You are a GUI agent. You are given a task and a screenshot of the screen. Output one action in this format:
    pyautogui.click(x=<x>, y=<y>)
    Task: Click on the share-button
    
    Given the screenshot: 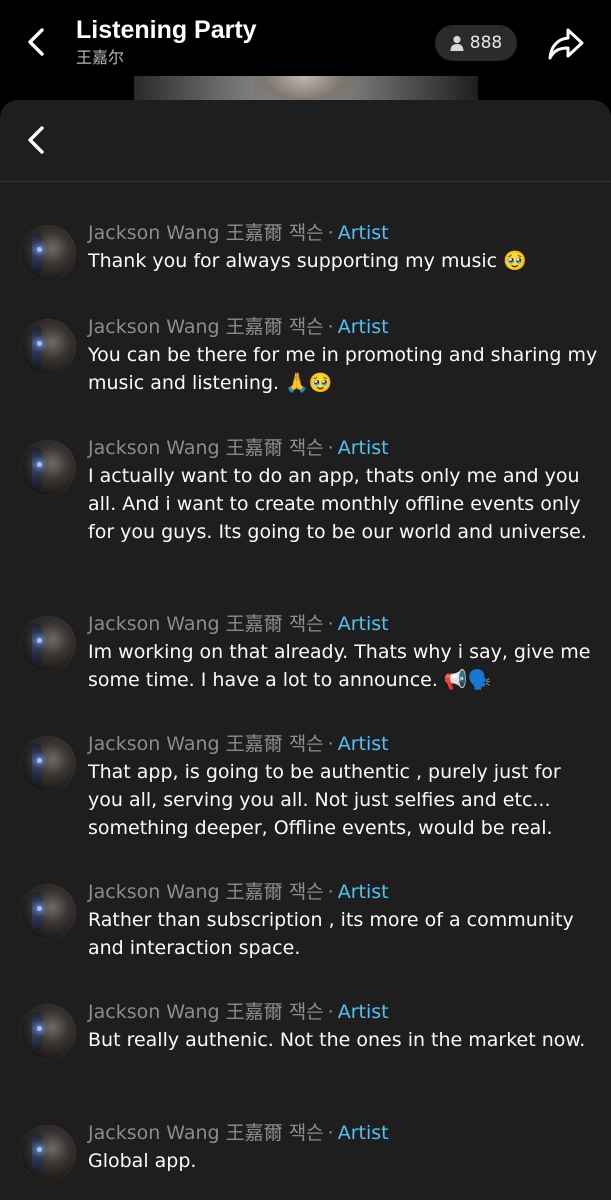 What is the action you would take?
    pyautogui.click(x=566, y=44)
    